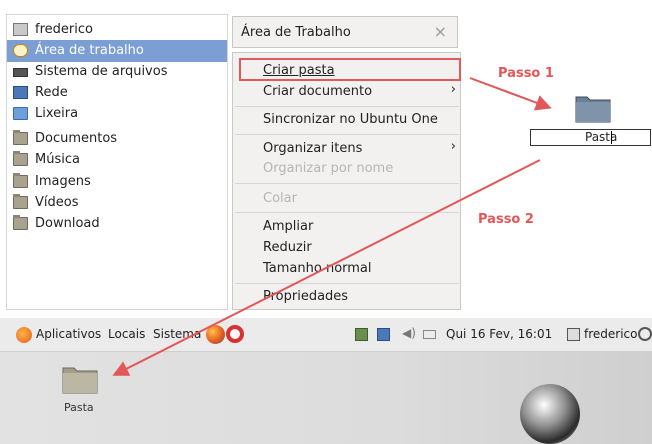 The height and width of the screenshot is (444, 652). What do you see at coordinates (20, 72) in the screenshot?
I see `drive-icon` at bounding box center [20, 72].